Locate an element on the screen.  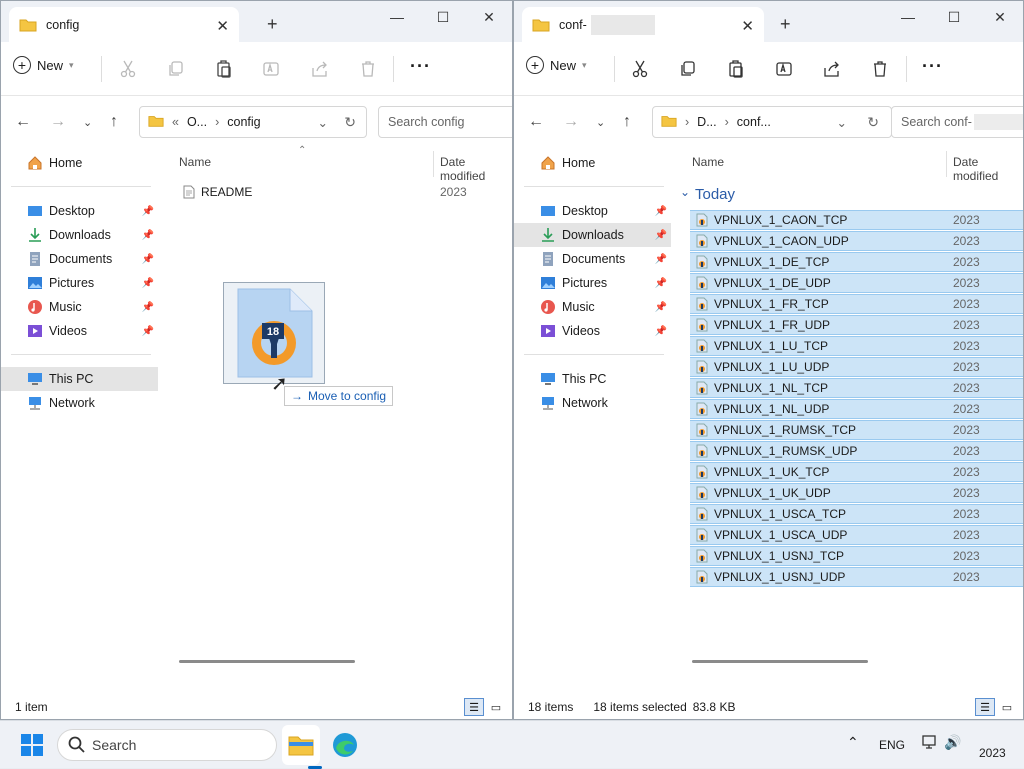
horizontal-scrollbar is located at coordinates (780, 661).